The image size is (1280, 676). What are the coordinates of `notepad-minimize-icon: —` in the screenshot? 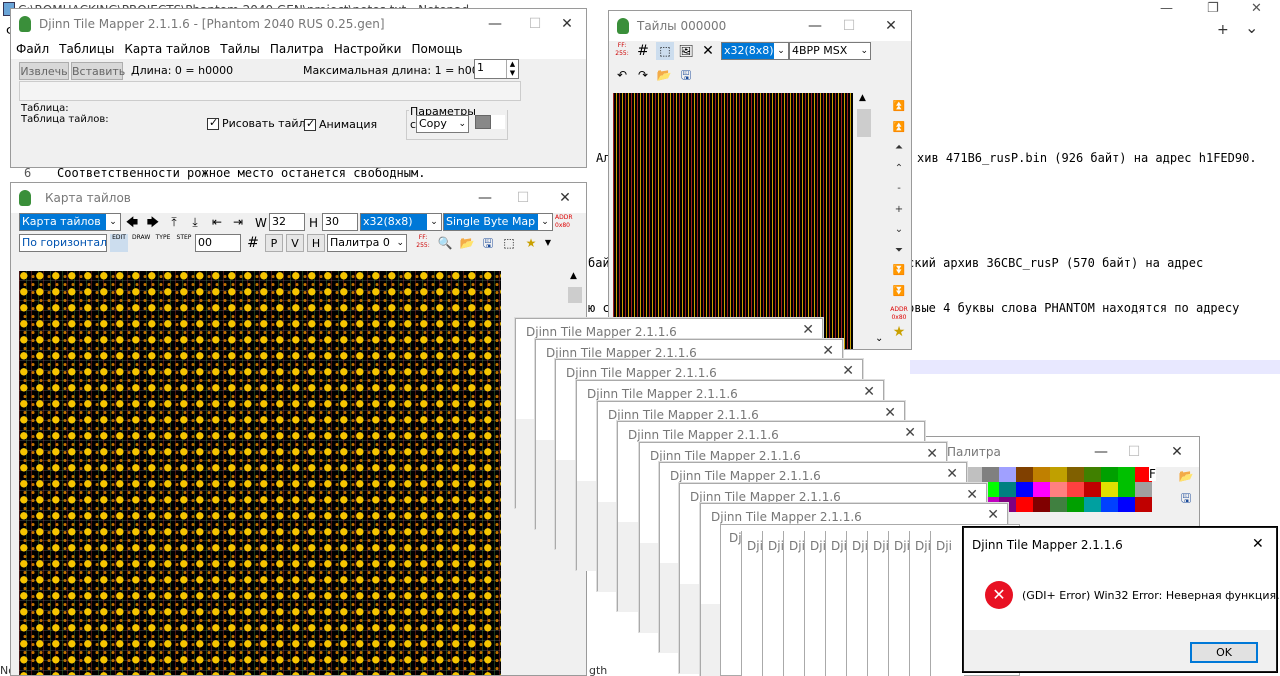 It's located at (1166, 8).